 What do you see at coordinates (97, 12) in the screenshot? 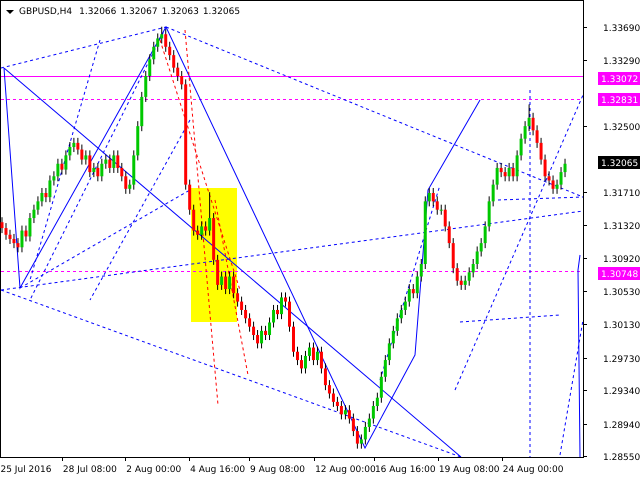
I see `quote-value: 1.32066` at bounding box center [97, 12].